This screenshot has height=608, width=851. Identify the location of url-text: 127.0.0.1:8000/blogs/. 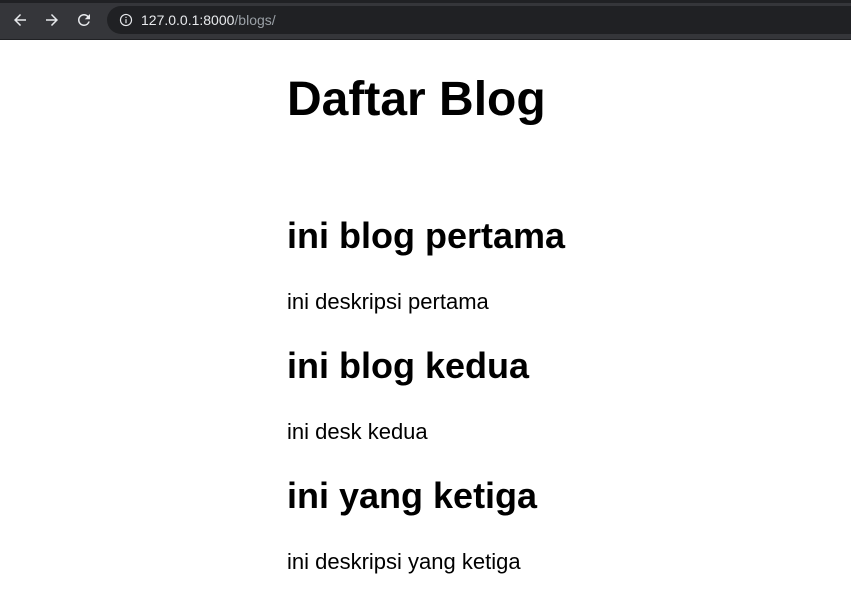
(208, 20).